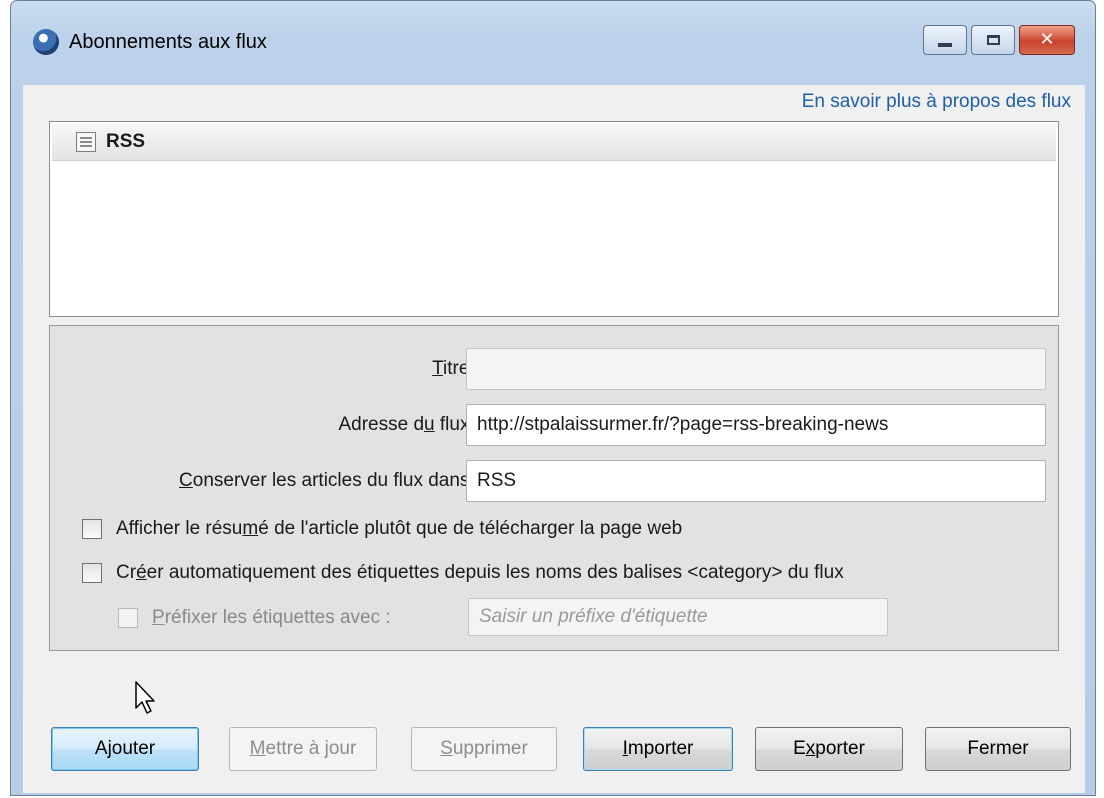  What do you see at coordinates (145, 697) in the screenshot?
I see `mouse-cursor-icon` at bounding box center [145, 697].